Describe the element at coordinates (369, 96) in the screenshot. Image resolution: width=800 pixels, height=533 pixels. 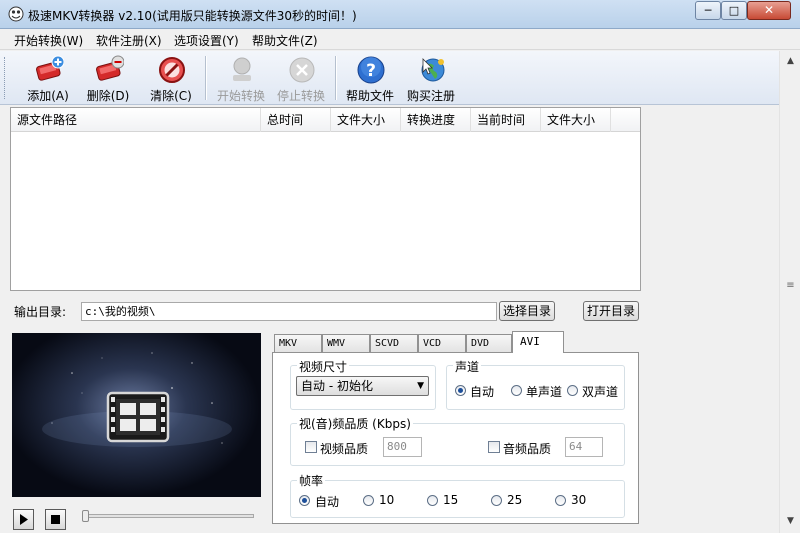
I see `help-label: 帮助文件` at that location.